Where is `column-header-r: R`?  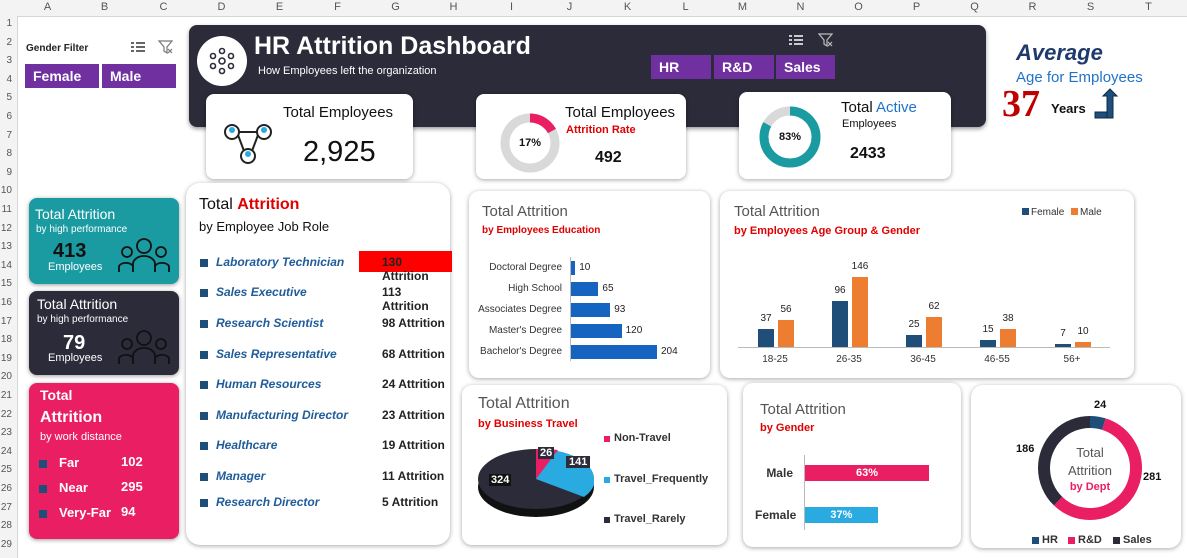 column-header-r: R is located at coordinates (1032, 7).